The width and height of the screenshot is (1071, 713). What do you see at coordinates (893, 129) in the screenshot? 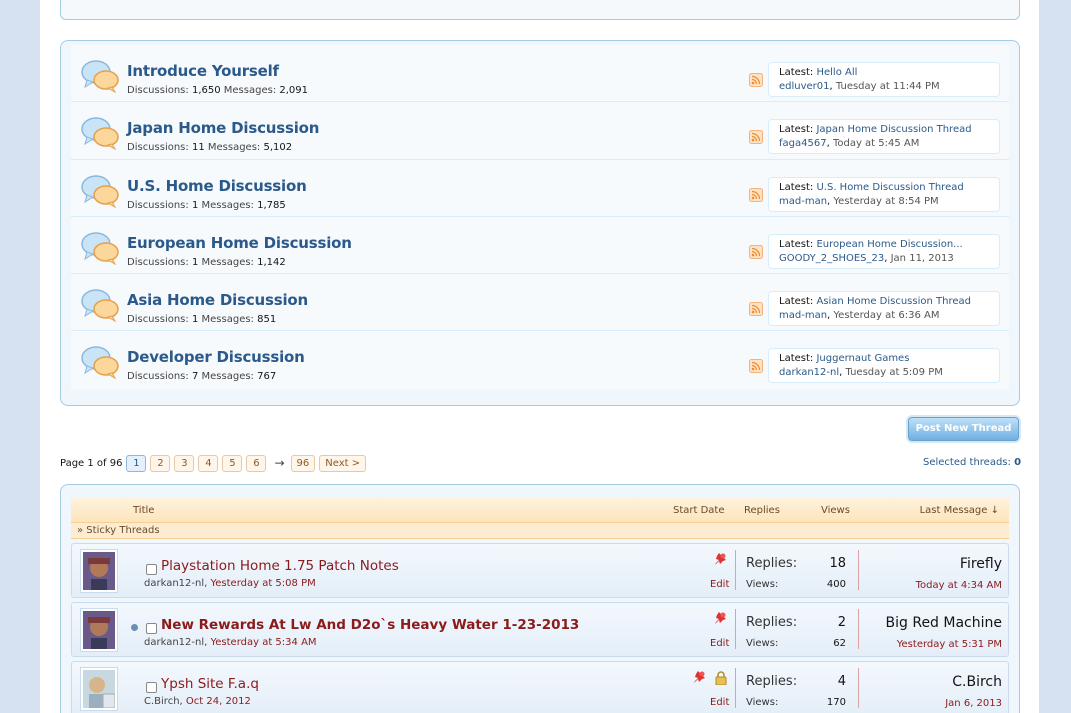
I see `latest-thread-link: Japan Home Discussion Thread` at bounding box center [893, 129].